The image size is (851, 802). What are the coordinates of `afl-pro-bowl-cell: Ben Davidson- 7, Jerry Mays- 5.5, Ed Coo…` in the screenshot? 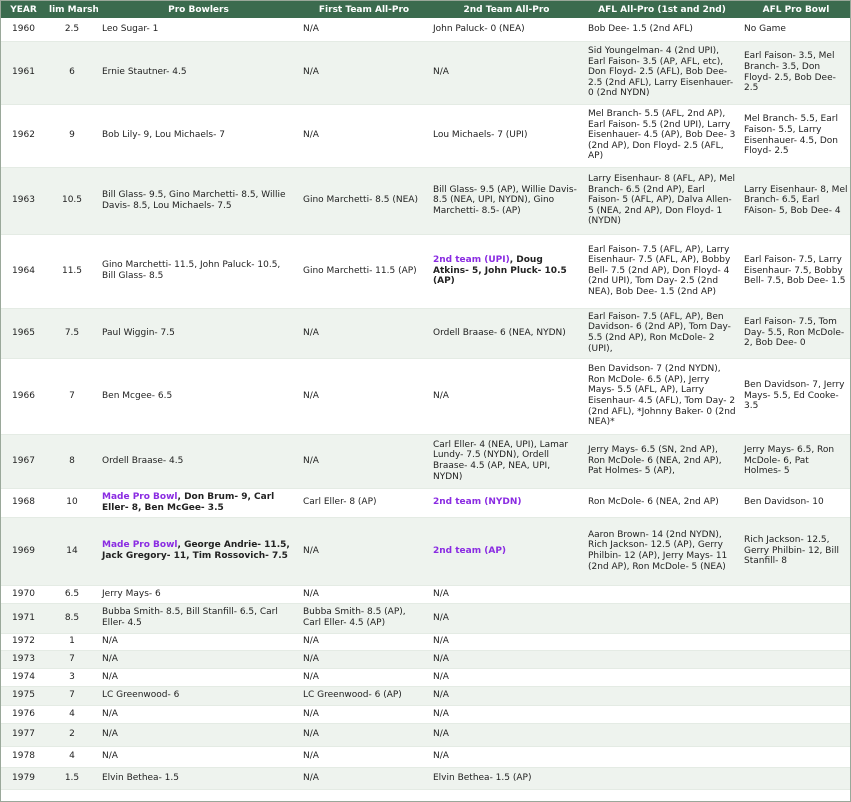 It's located at (795, 396).